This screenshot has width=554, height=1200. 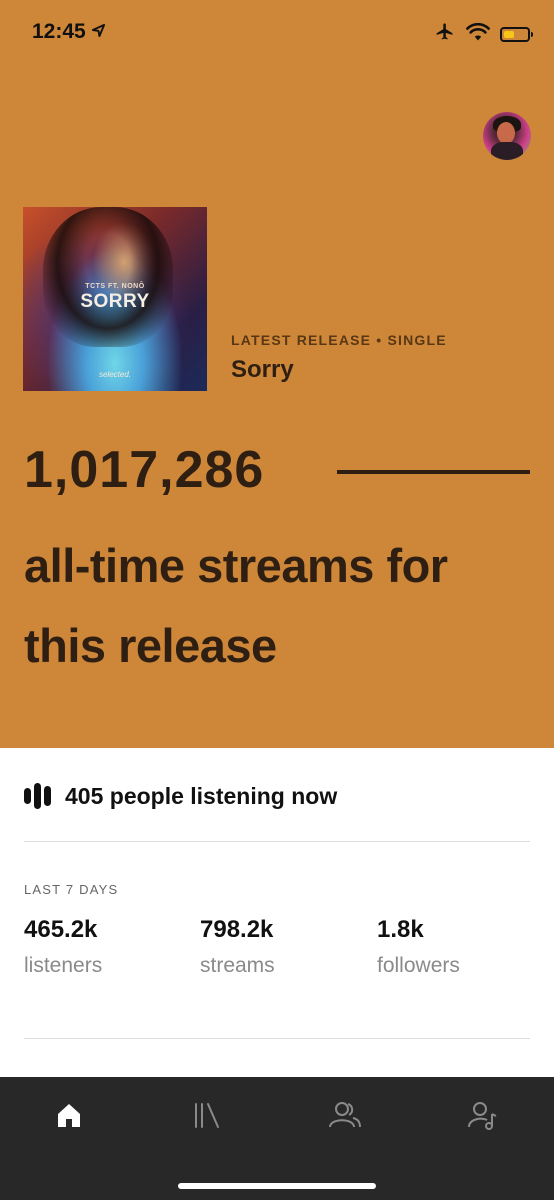 What do you see at coordinates (71, 889) in the screenshot?
I see `last-7-days-label: LAST 7 DAYS` at bounding box center [71, 889].